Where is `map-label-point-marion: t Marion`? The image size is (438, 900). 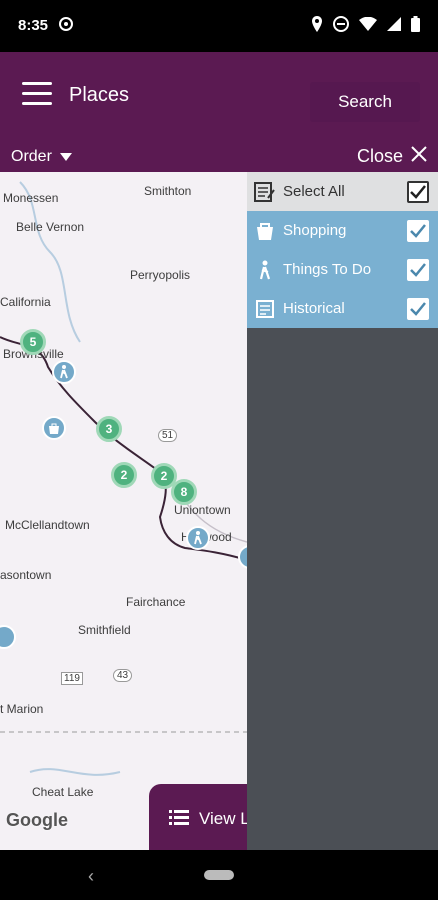
map-label-point-marion: t Marion is located at coordinates (22, 709).